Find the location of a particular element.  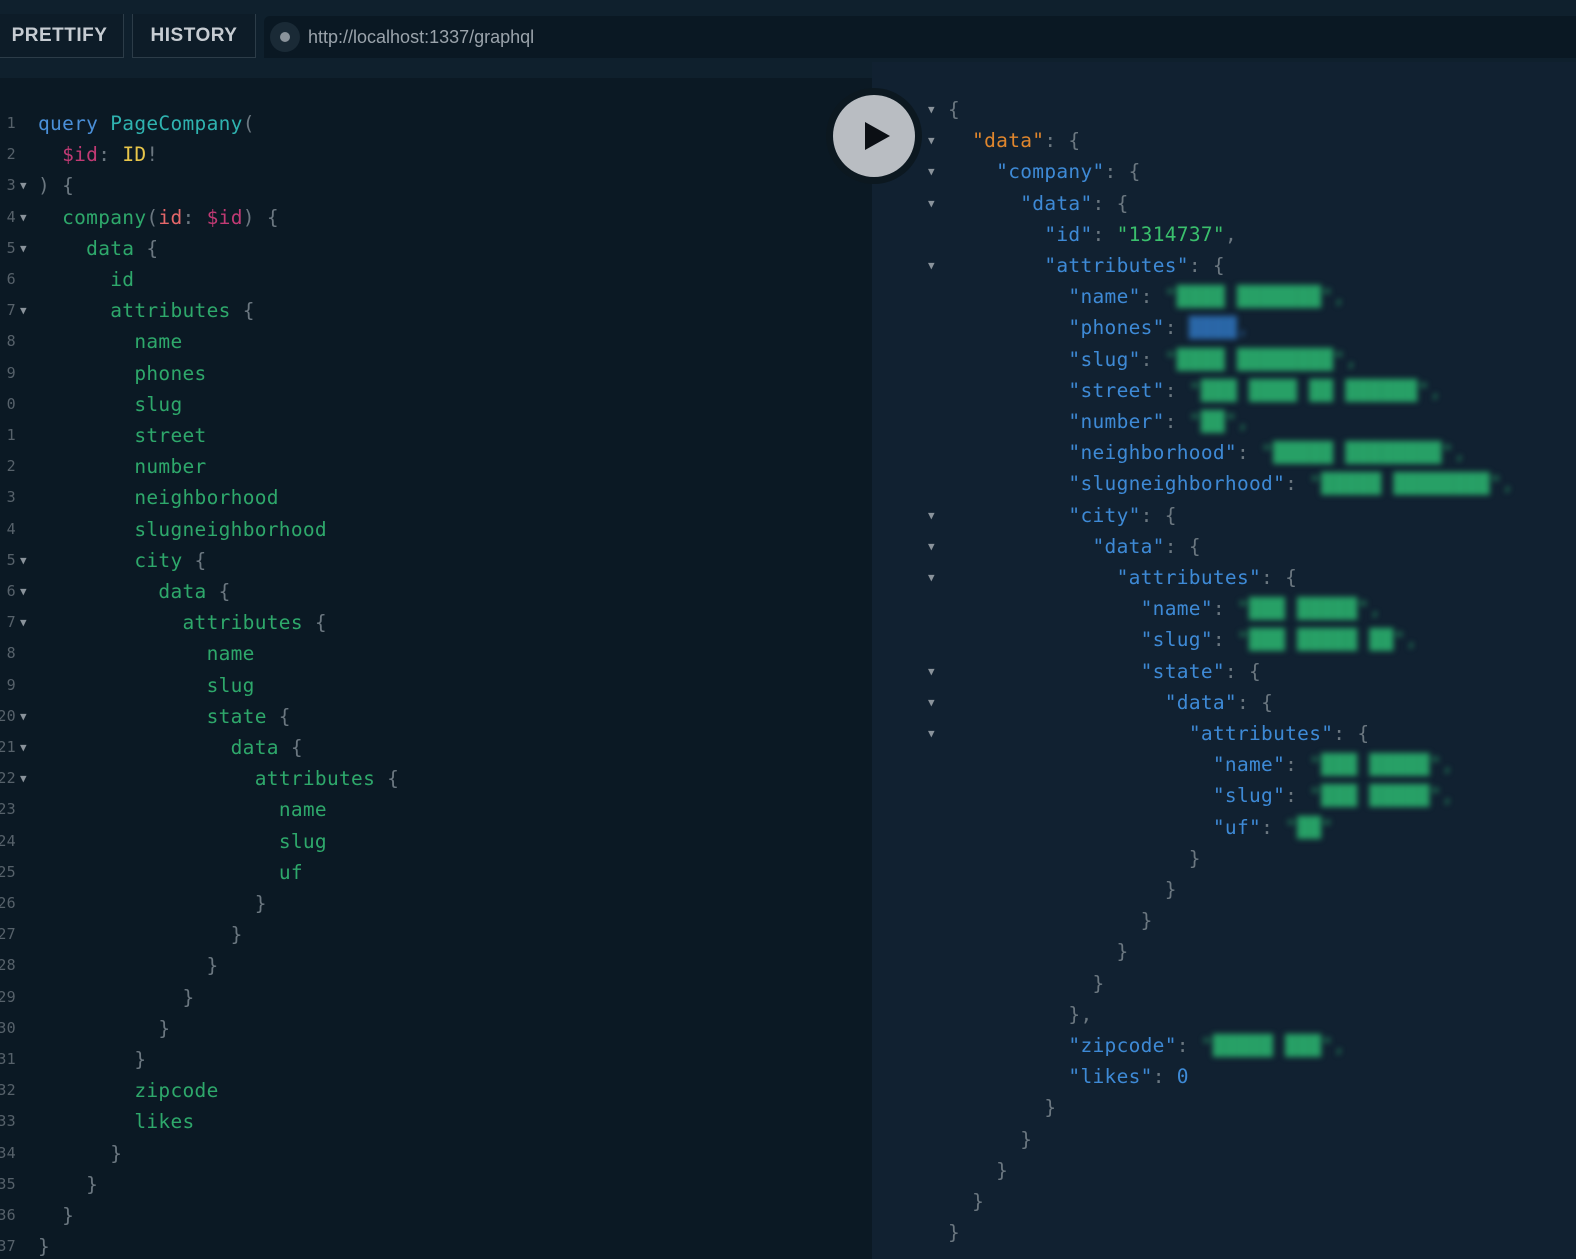

code-token: $id is located at coordinates (224, 217).